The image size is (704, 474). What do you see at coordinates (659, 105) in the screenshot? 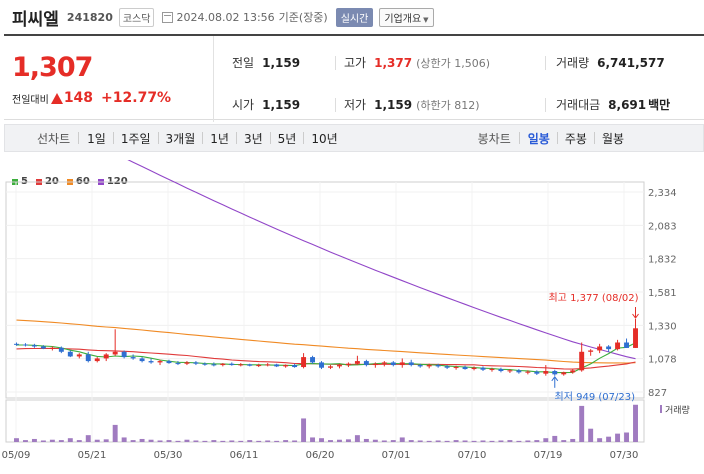
I see `stat-unit: 백만` at bounding box center [659, 105].